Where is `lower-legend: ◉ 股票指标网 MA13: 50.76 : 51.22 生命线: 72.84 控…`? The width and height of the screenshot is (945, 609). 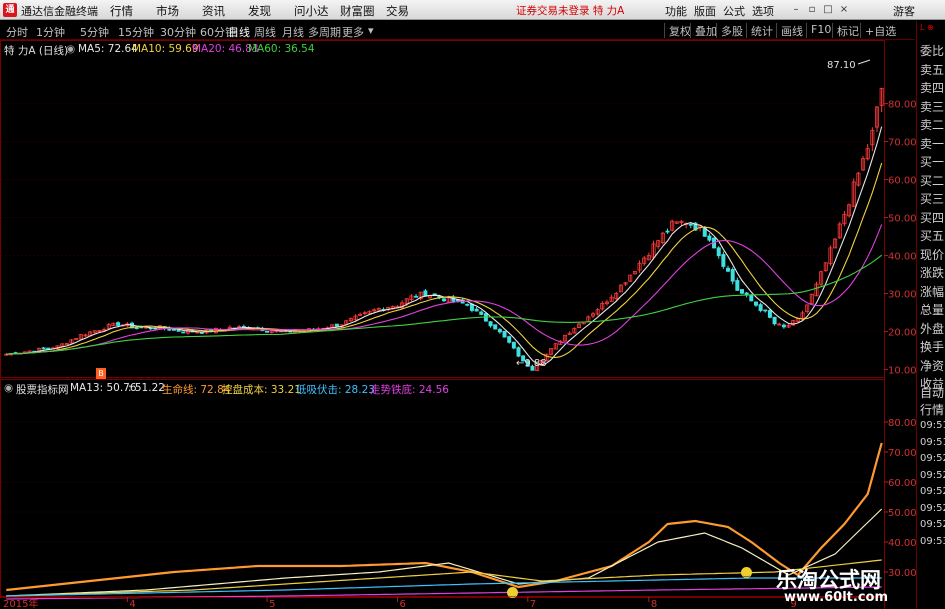
lower-legend: ◉ 股票指标网 MA13: 50.76 : 51.22 生命线: 72.84 控… is located at coordinates (440, 388).